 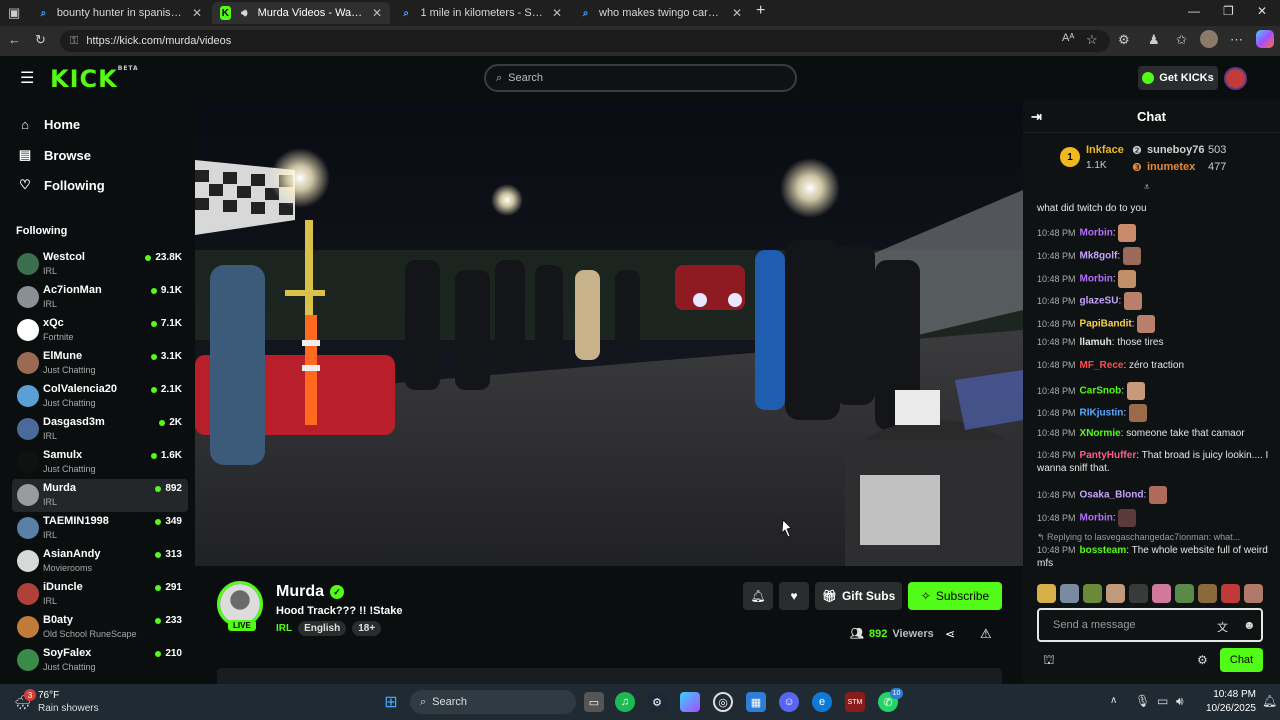 I want to click on url-field: ⚿ https://kick.com/murda/videos, so click(x=585, y=41).